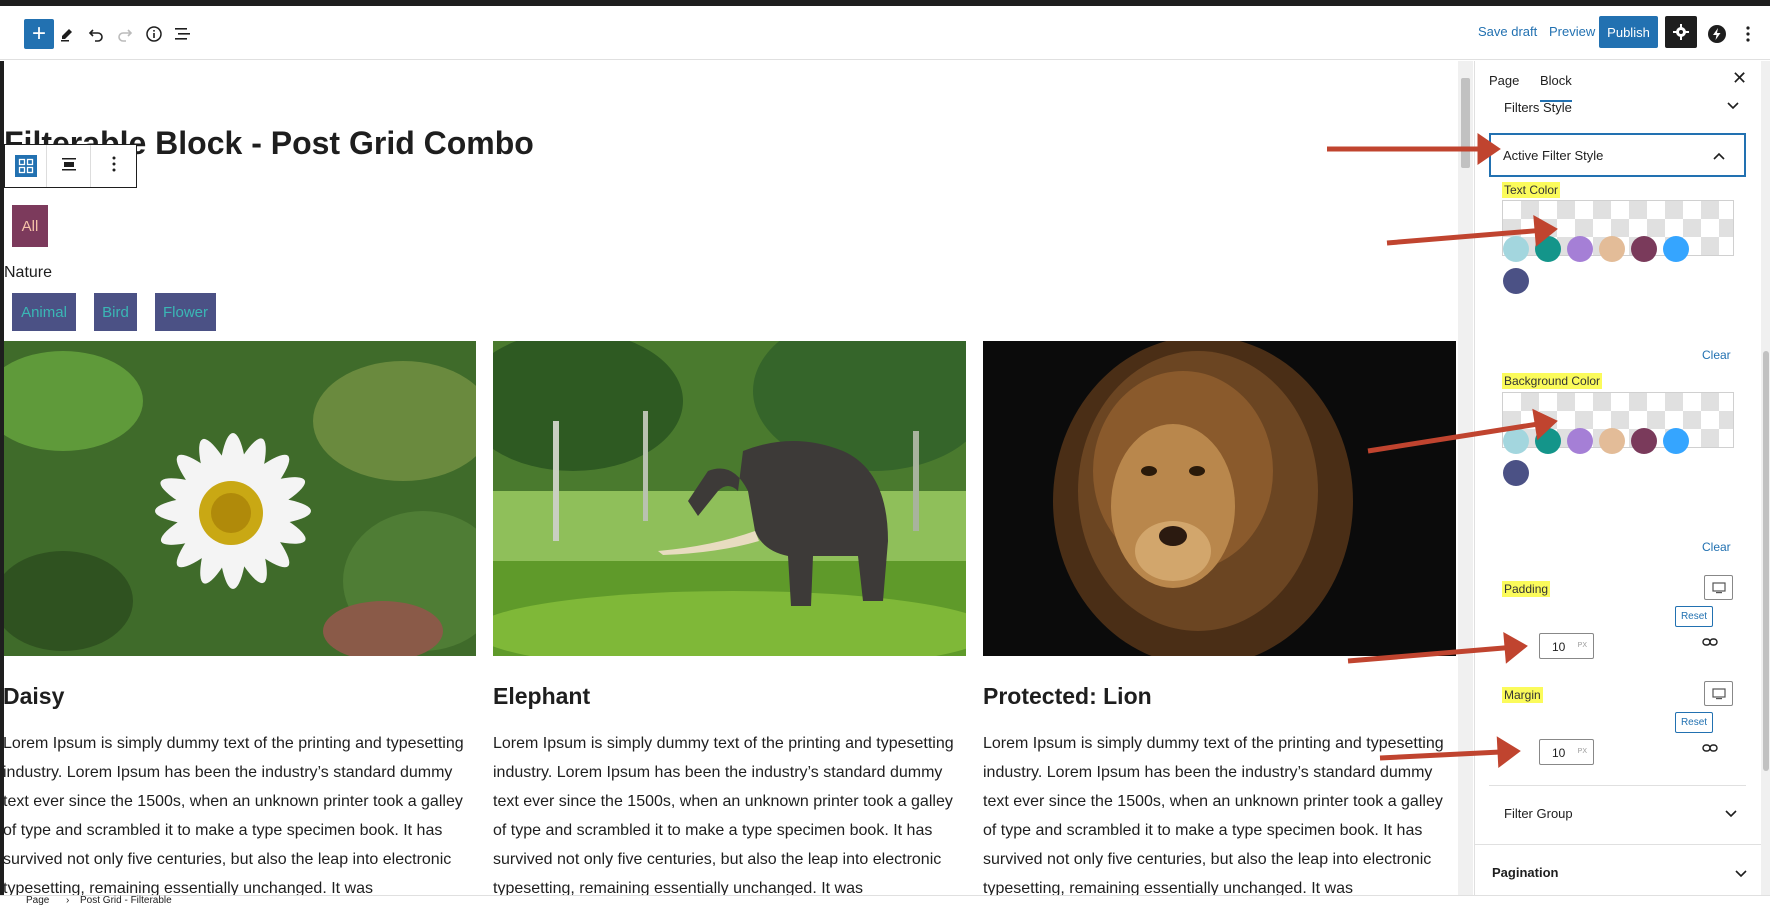 This screenshot has width=1770, height=906. I want to click on filter-flower-button: Flower, so click(185, 312).